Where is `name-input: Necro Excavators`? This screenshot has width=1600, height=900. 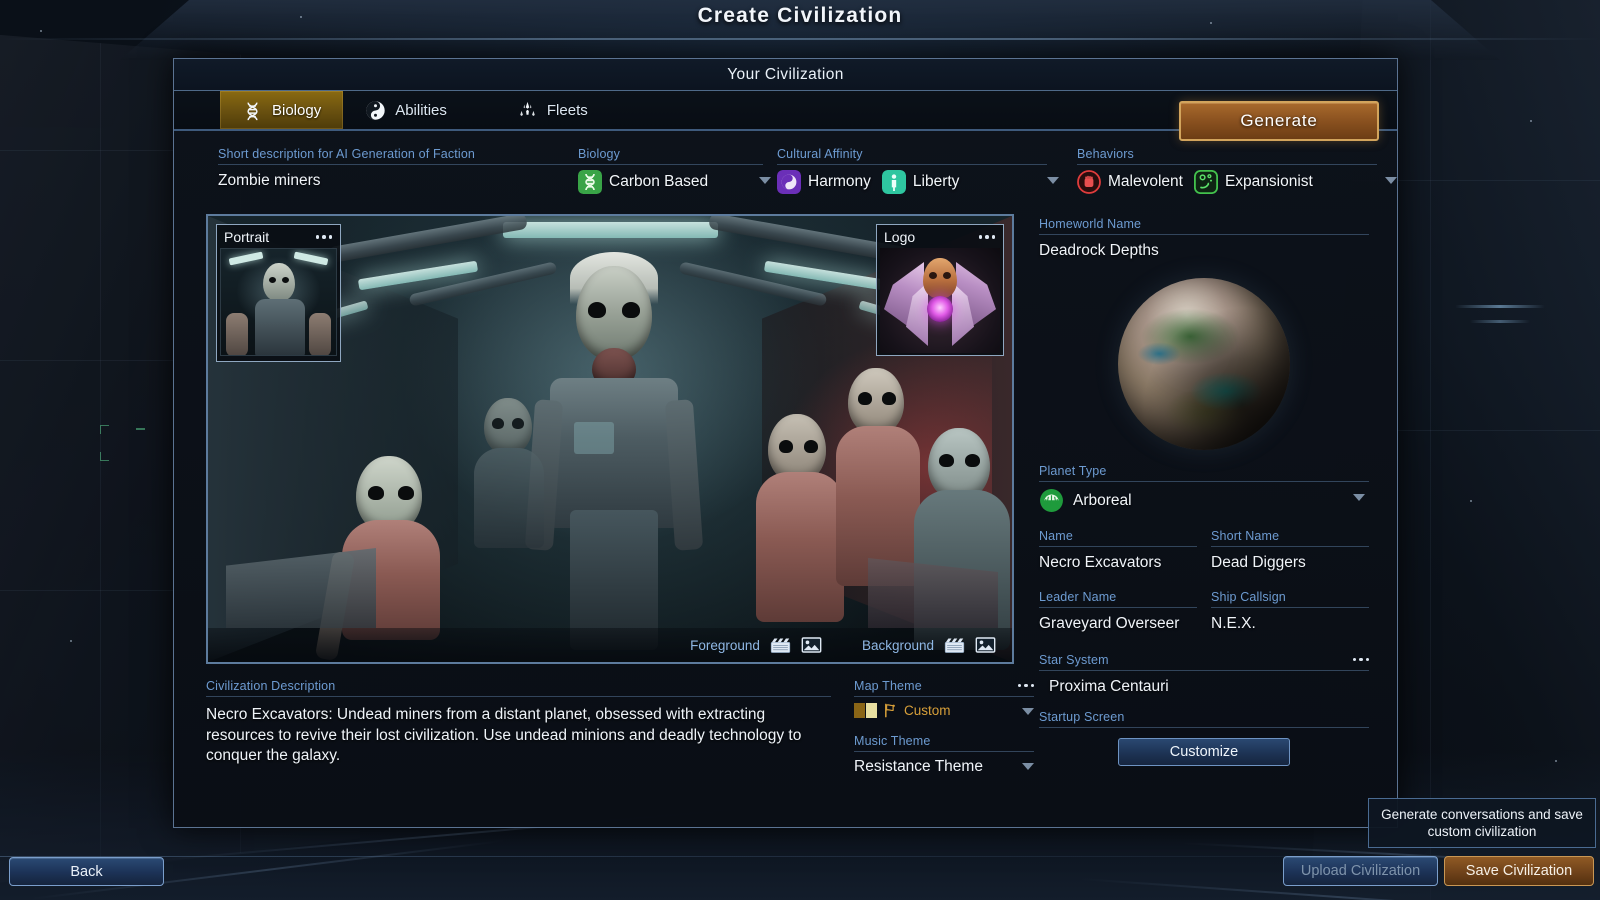 name-input: Necro Excavators is located at coordinates (1118, 559).